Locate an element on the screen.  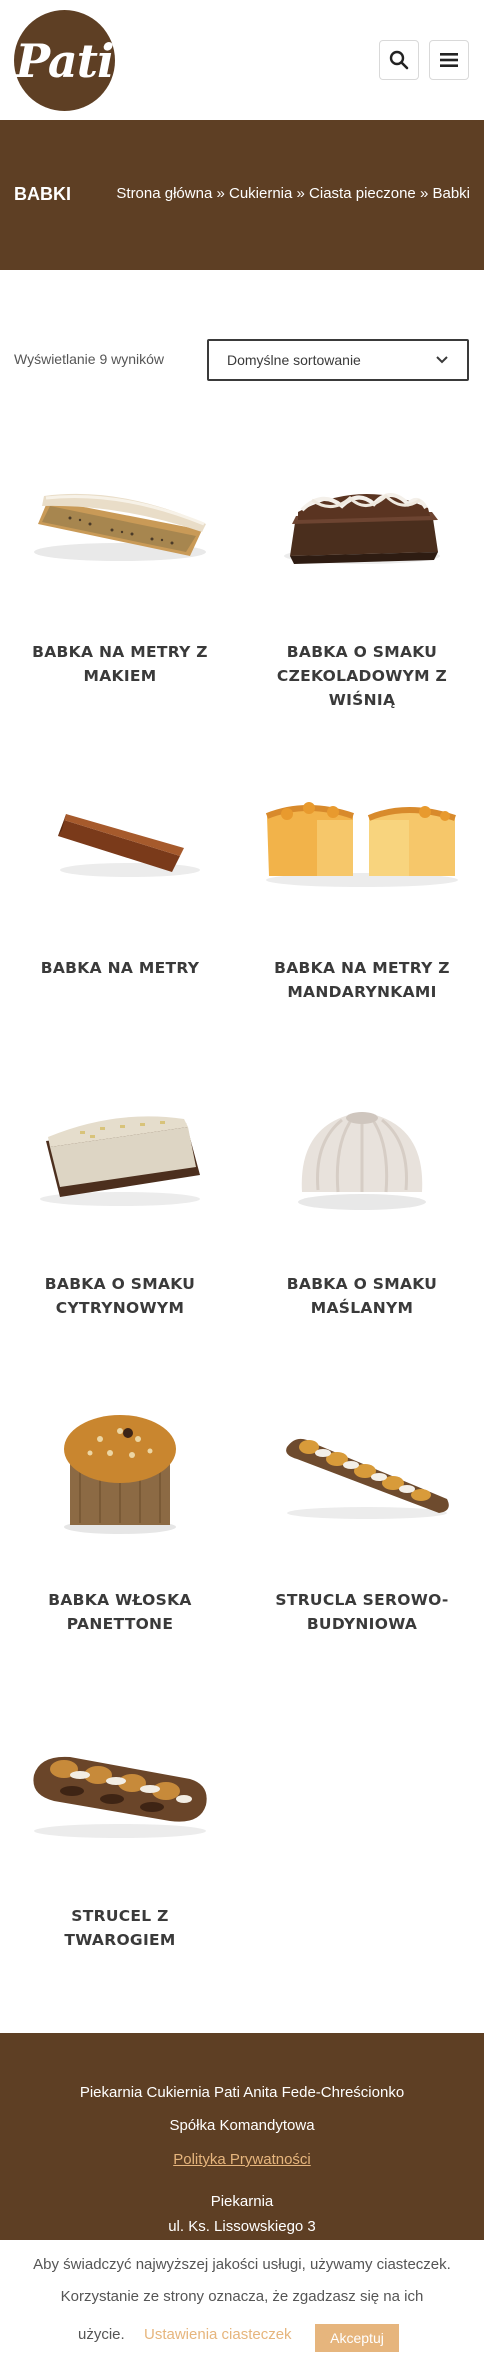
footer-address-title: Piekarnia is located at coordinates (242, 2201).